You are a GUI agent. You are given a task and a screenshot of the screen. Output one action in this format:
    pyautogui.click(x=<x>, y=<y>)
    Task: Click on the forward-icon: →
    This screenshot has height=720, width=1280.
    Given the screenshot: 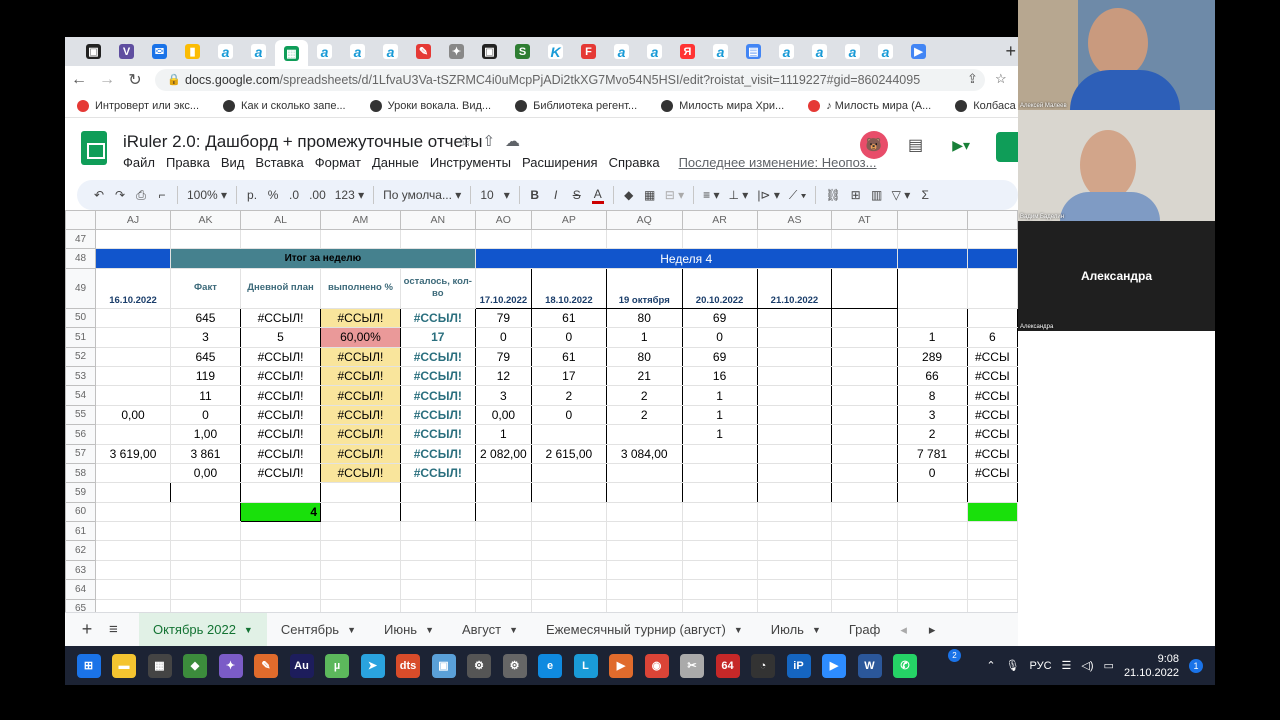 What is the action you would take?
    pyautogui.click(x=107, y=80)
    